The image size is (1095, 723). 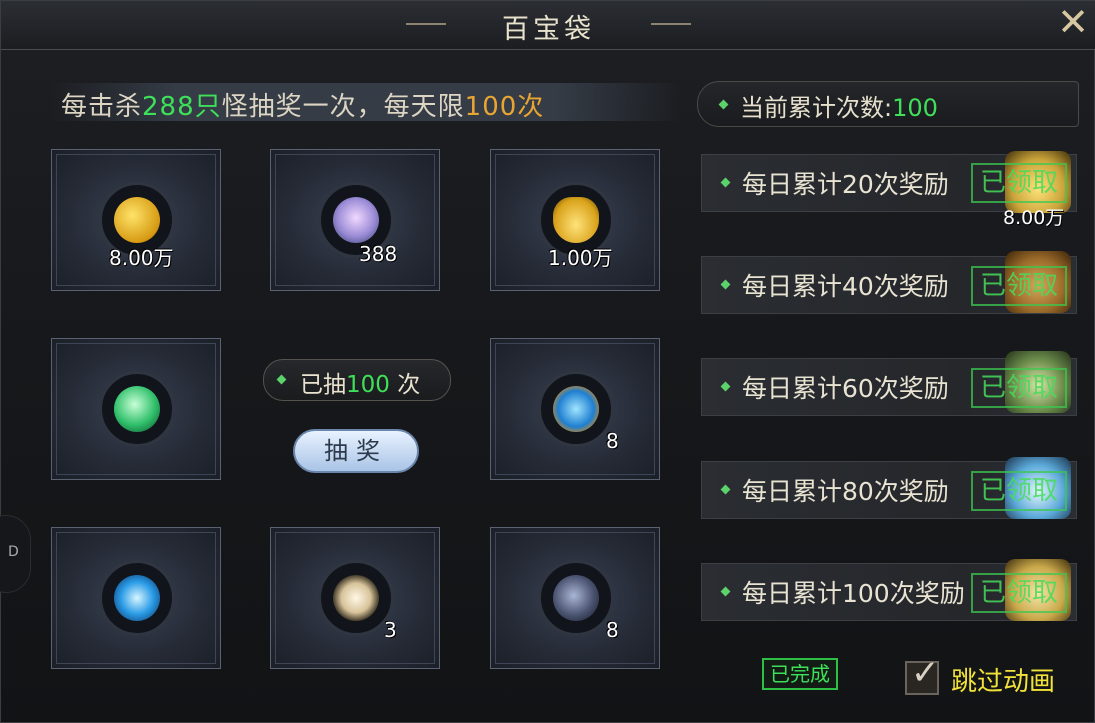 I want to click on wing-feather-icon, so click(x=356, y=598).